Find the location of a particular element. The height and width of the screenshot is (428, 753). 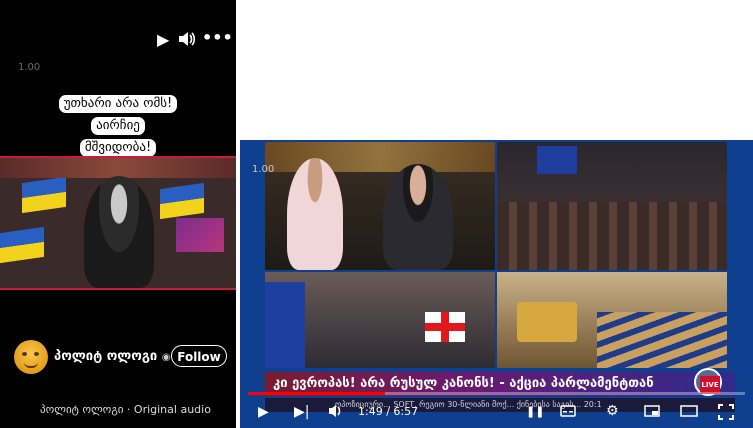

pause-icon: ❚❚ is located at coordinates (535, 412).